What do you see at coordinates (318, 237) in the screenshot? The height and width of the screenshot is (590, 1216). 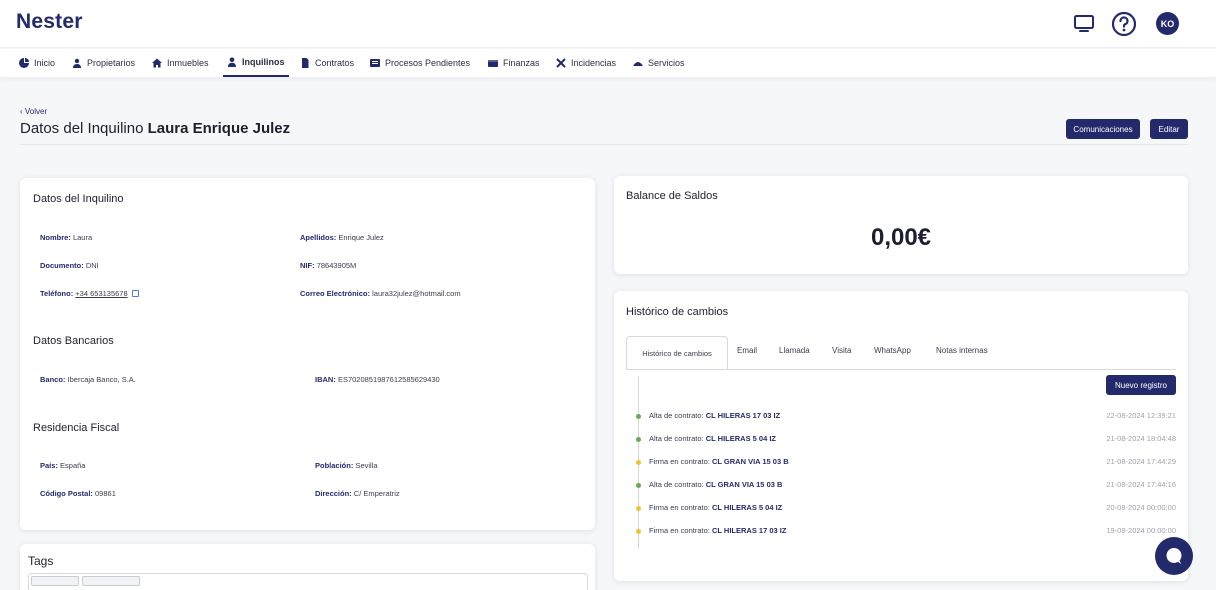 I see `field-label: Apellidos:` at bounding box center [318, 237].